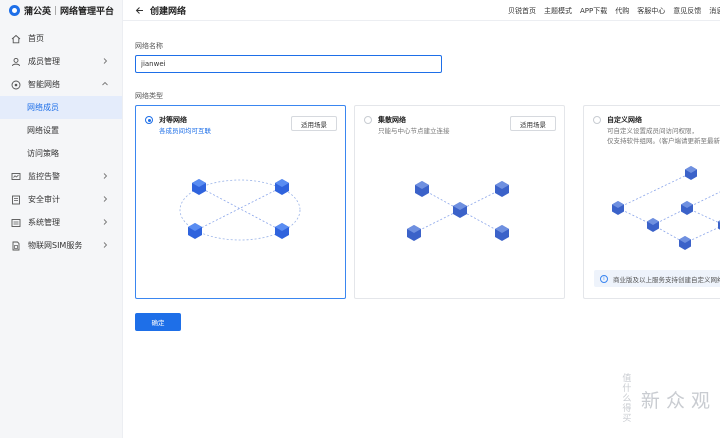 The width and height of the screenshot is (720, 438). I want to click on topnav-link-feedback: 意见反馈, so click(687, 11).